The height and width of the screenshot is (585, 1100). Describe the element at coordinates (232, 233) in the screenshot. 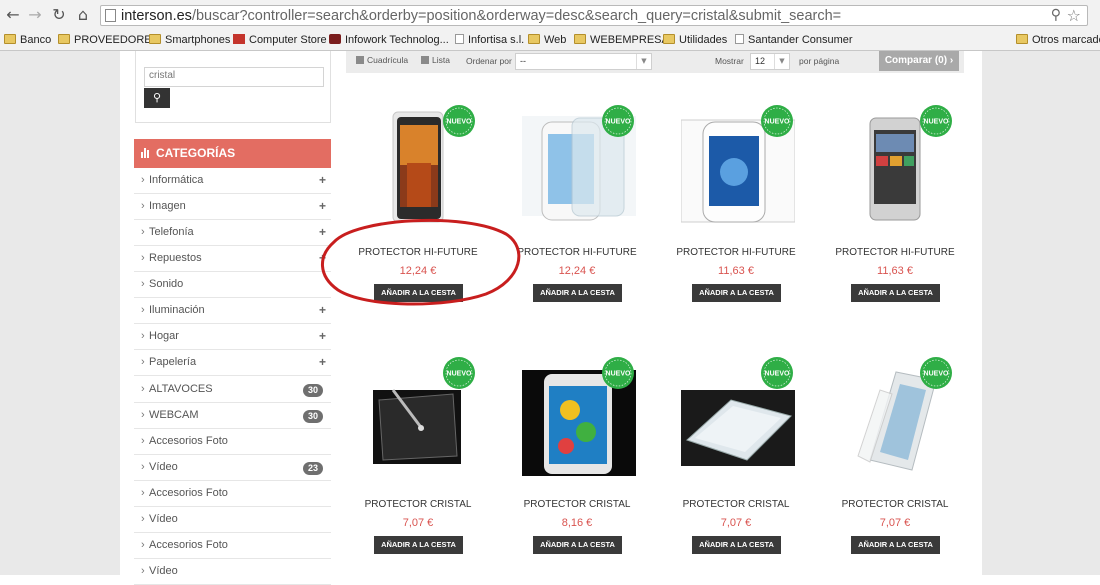

I see `category-item: › Telefonía +` at that location.